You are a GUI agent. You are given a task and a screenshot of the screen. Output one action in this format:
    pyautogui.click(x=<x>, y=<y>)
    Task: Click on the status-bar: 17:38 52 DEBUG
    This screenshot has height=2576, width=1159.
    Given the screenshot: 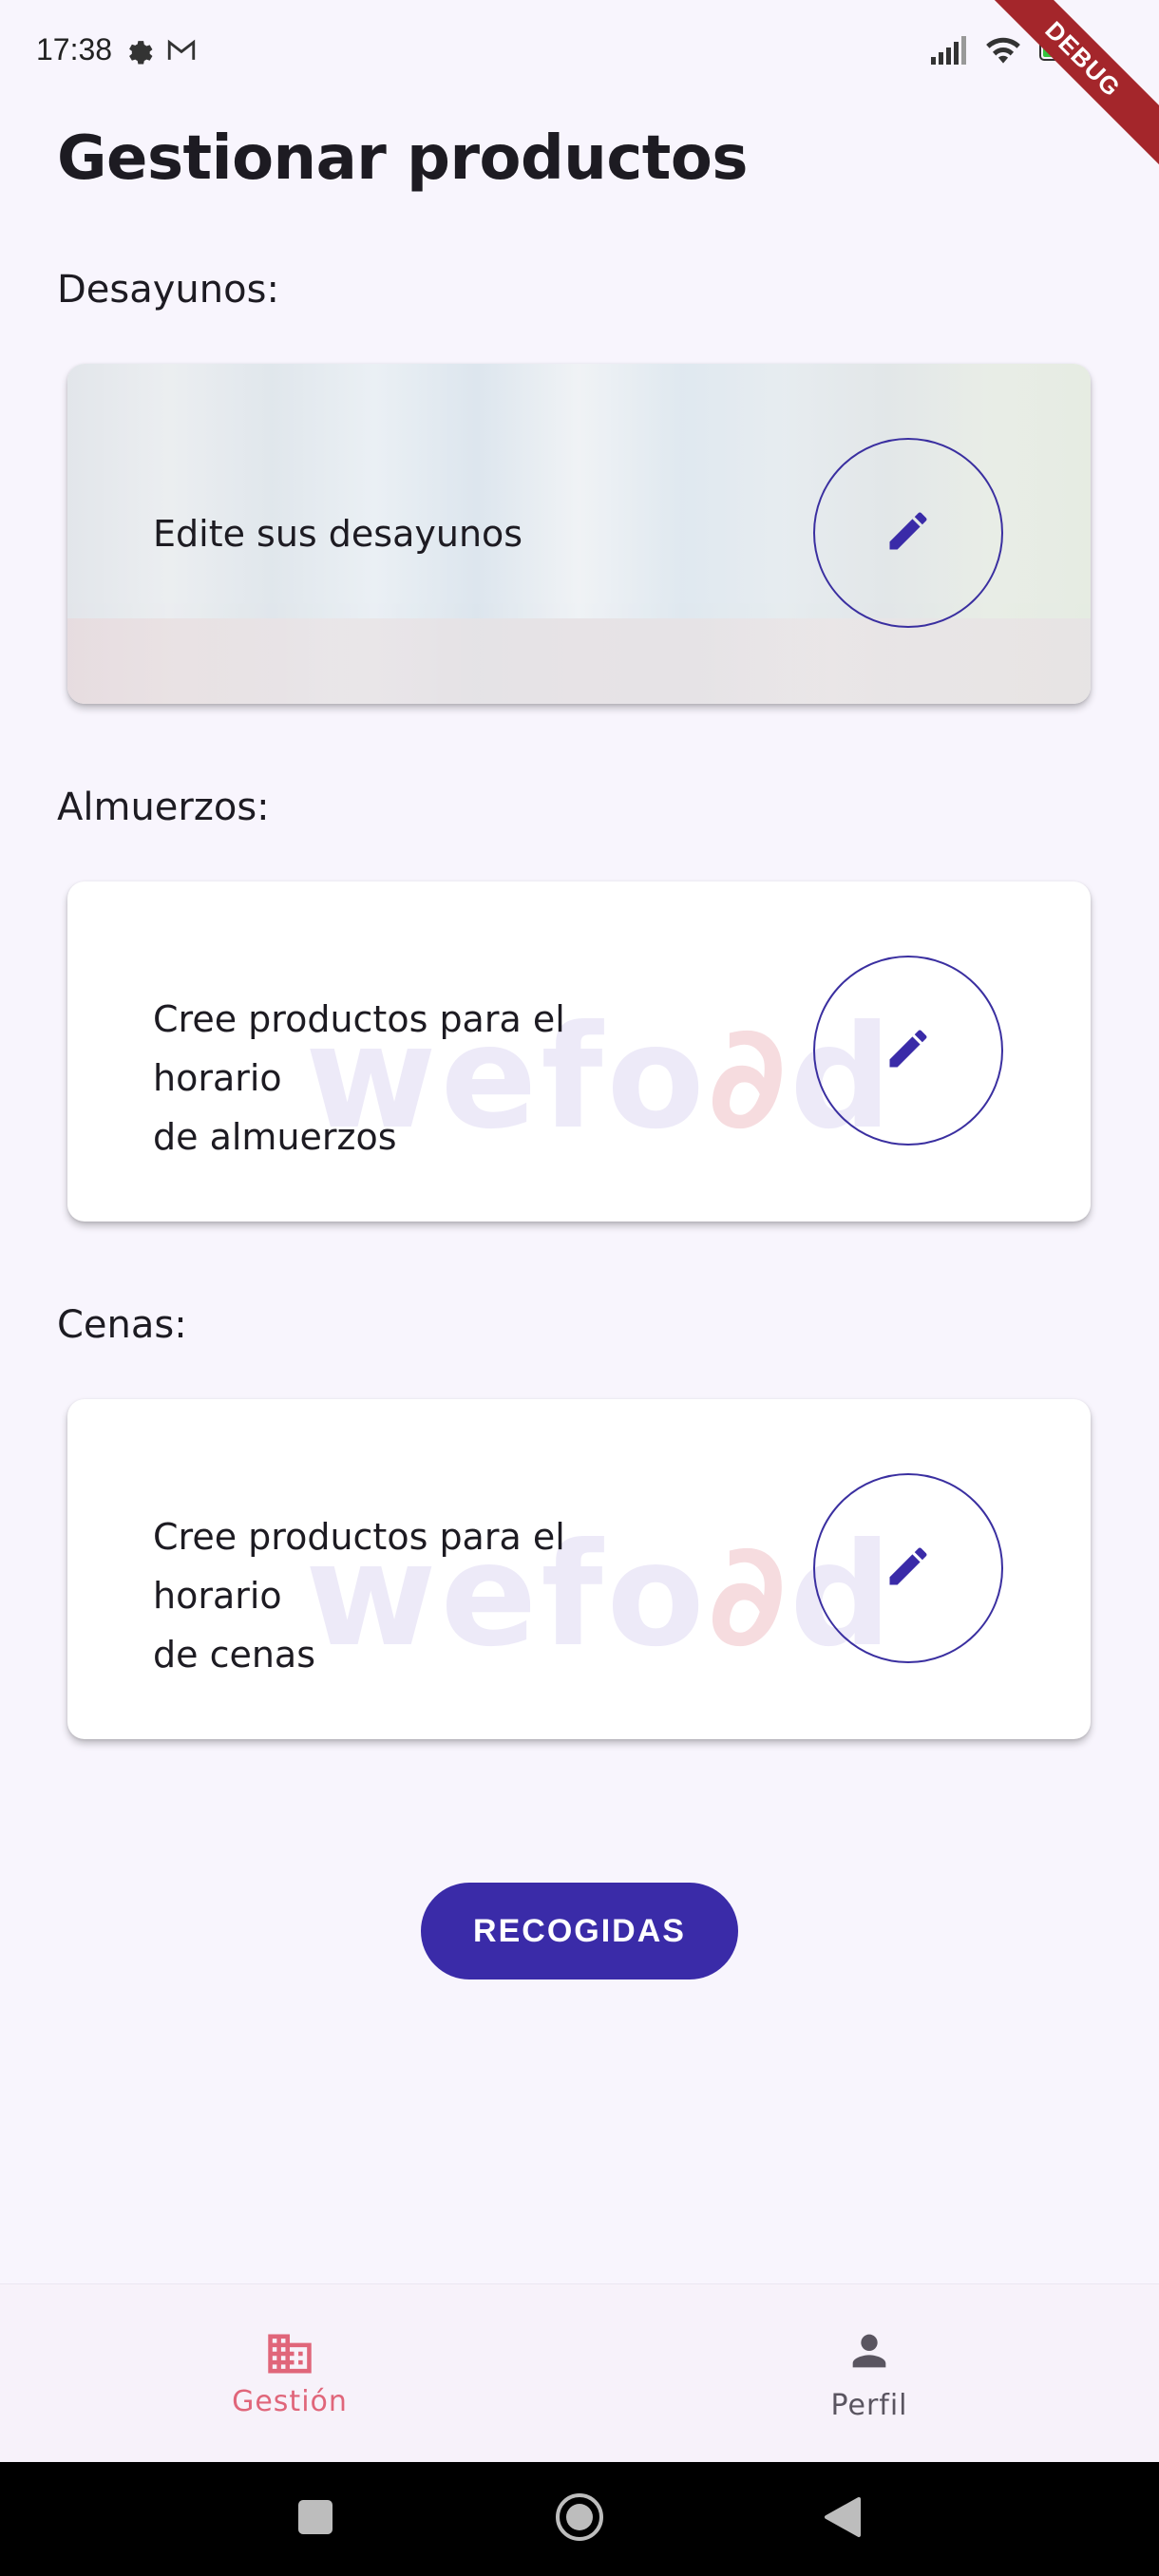 What is the action you would take?
    pyautogui.click(x=579, y=87)
    